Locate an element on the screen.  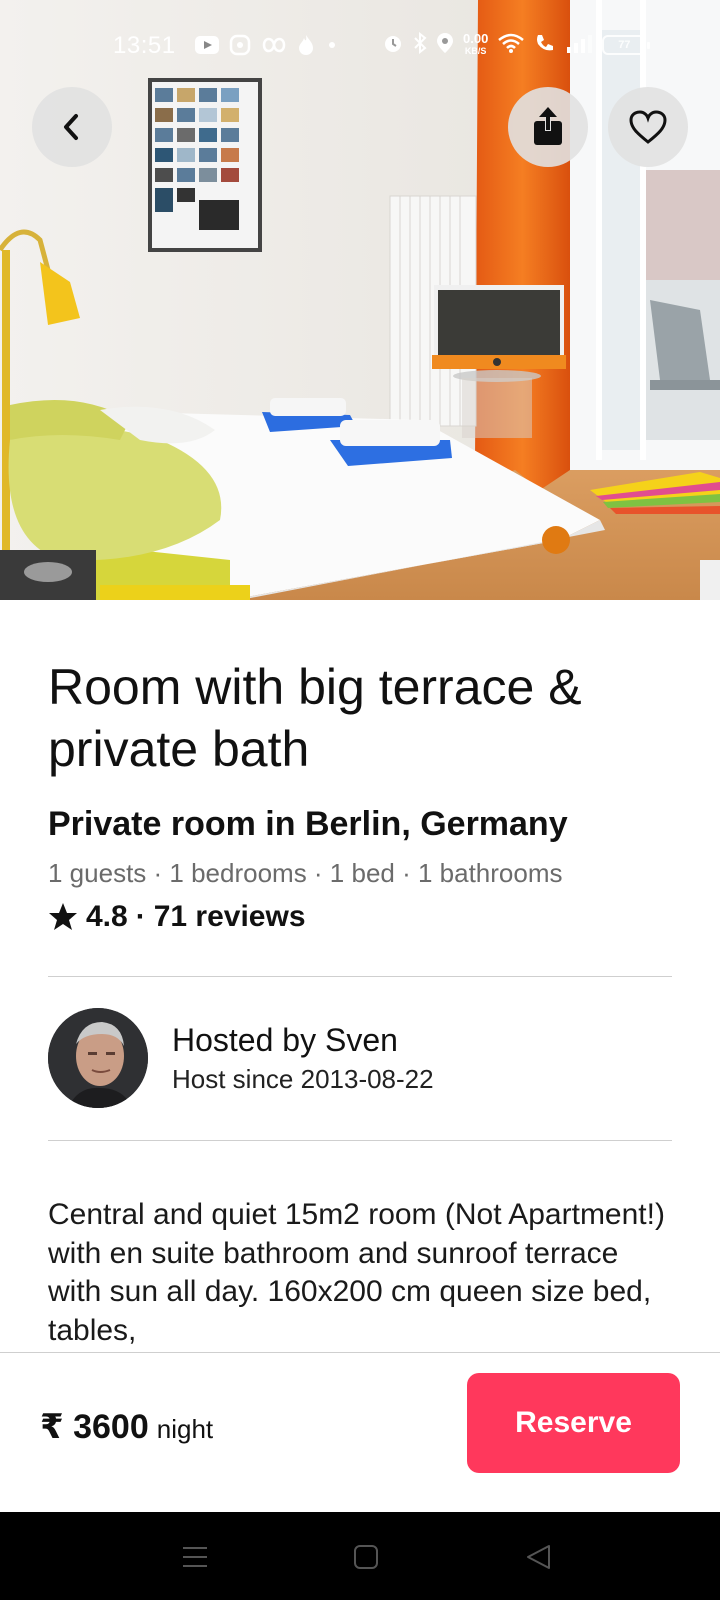
square-icon is located at coordinates (366, 1557).